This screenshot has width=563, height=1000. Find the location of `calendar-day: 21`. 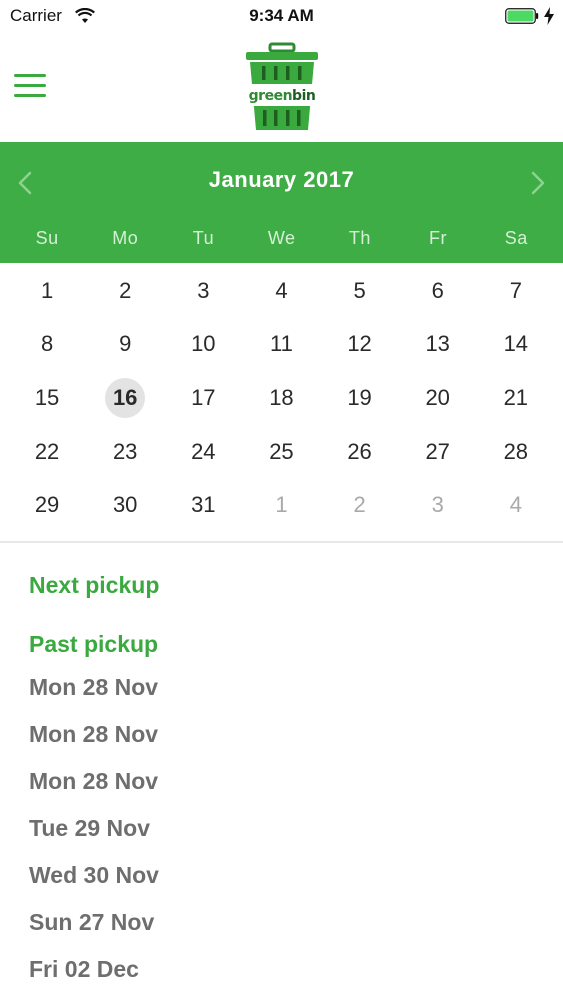

calendar-day: 21 is located at coordinates (516, 398).